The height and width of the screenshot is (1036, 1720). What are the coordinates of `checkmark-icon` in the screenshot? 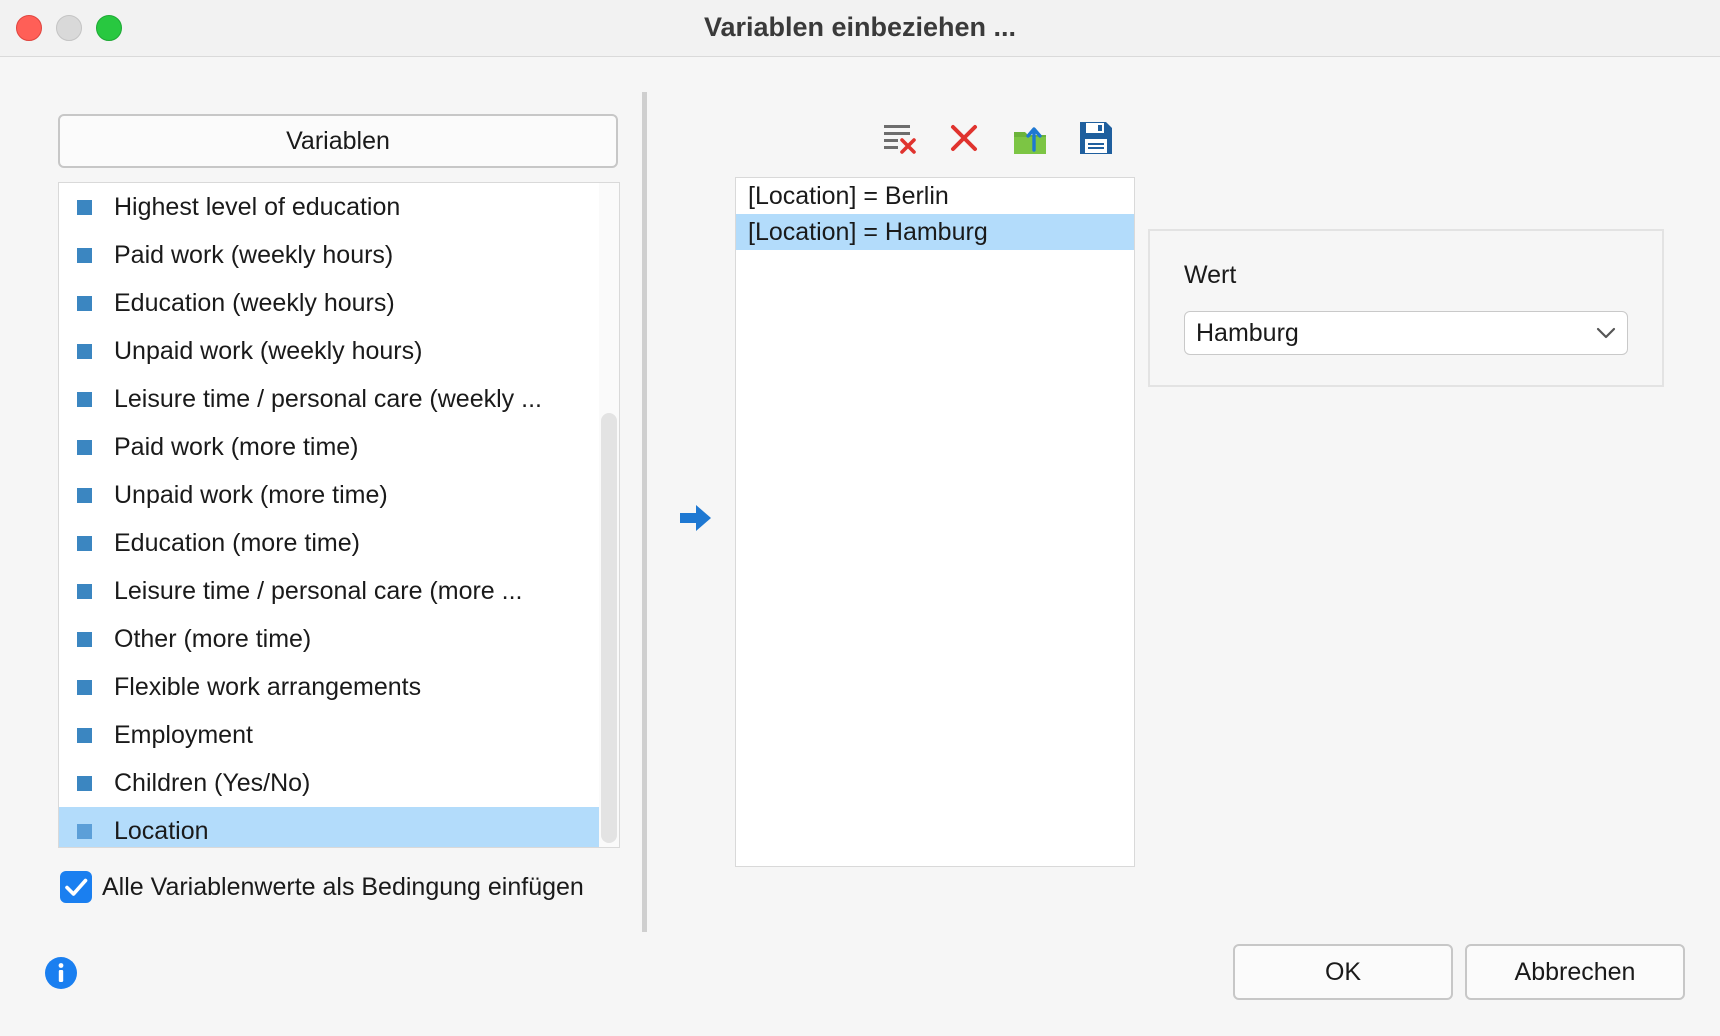 It's located at (76, 887).